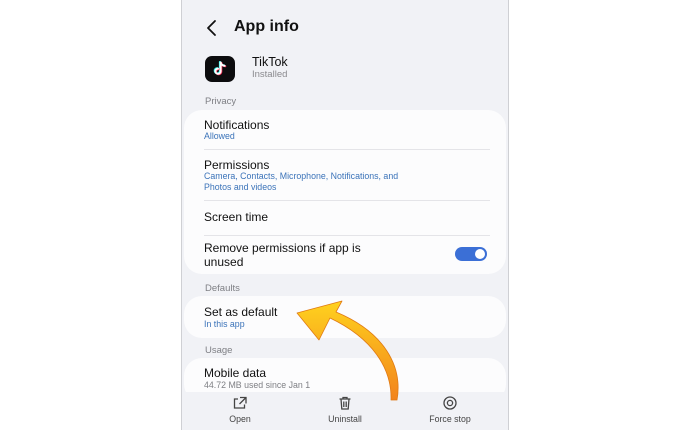 The height and width of the screenshot is (430, 700). Describe the element at coordinates (347, 350) in the screenshot. I see `curved-arrow-icon` at that location.